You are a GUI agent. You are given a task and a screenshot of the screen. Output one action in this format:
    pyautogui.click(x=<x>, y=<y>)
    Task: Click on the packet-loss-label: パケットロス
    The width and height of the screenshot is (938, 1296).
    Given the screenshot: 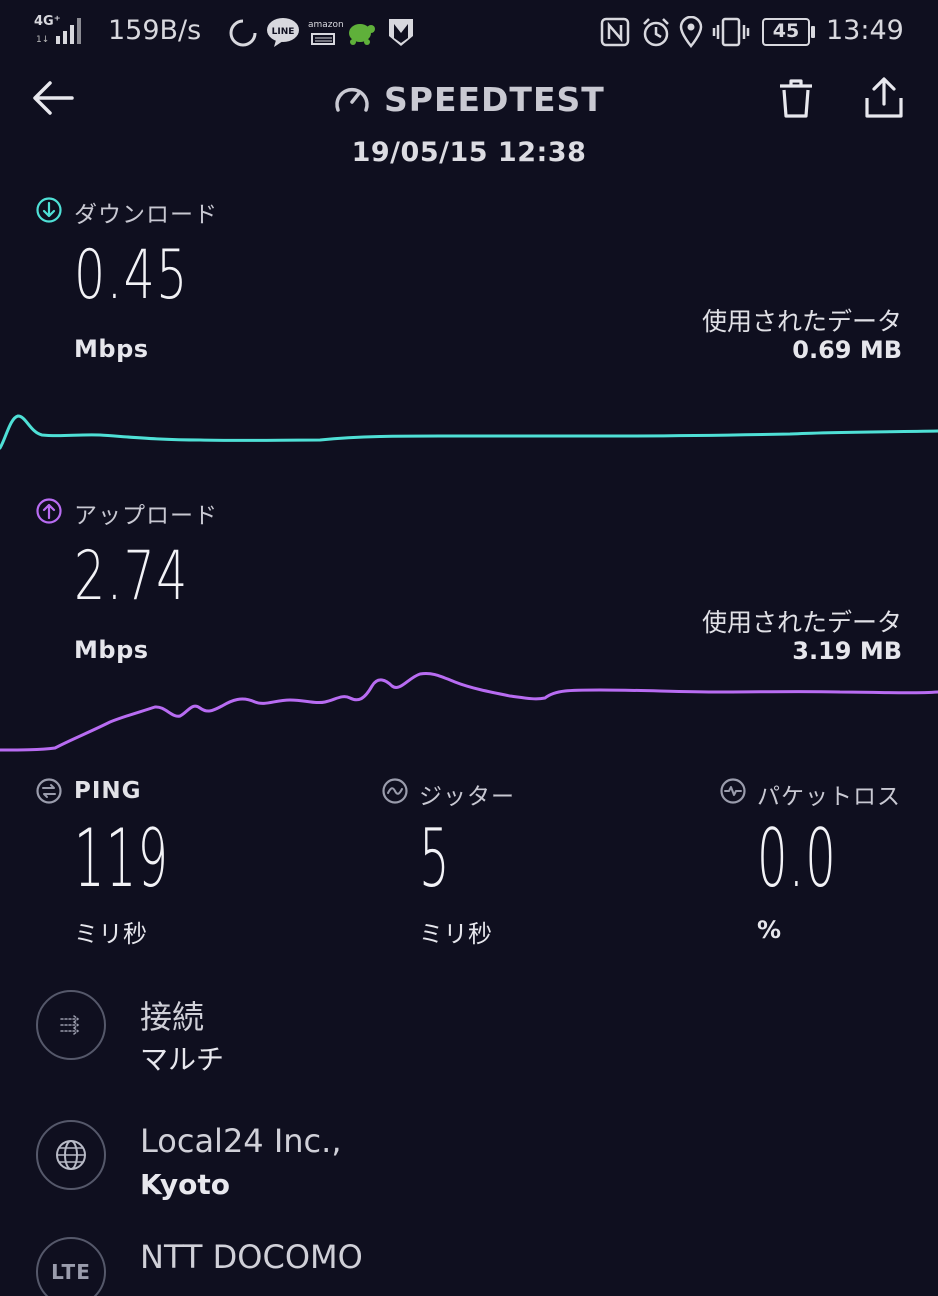 What is the action you would take?
    pyautogui.click(x=829, y=797)
    